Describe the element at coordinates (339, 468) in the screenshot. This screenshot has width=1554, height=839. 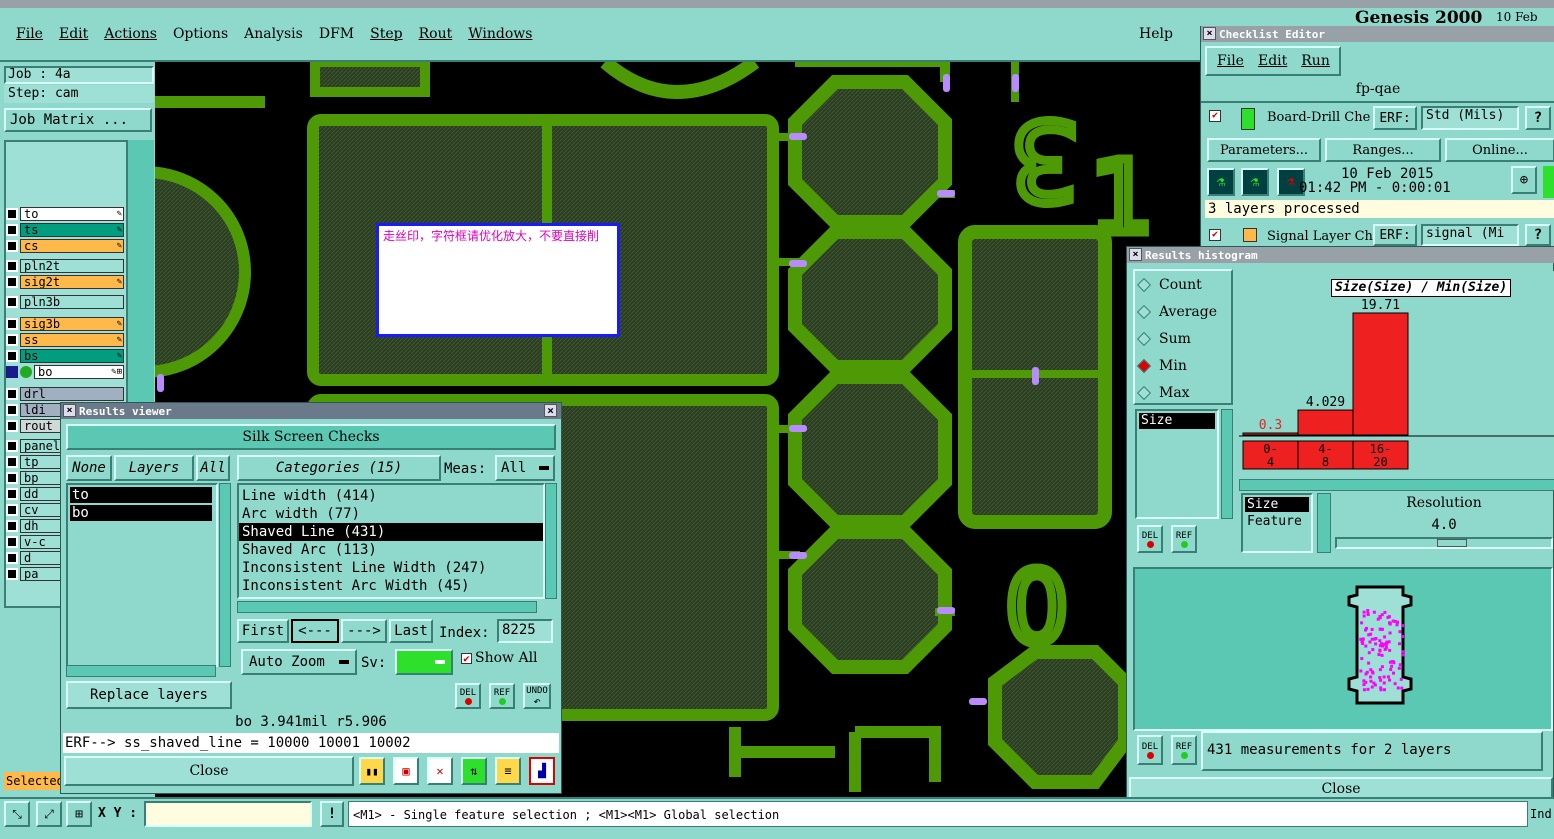
I see `categories-button: Categories (15)` at that location.